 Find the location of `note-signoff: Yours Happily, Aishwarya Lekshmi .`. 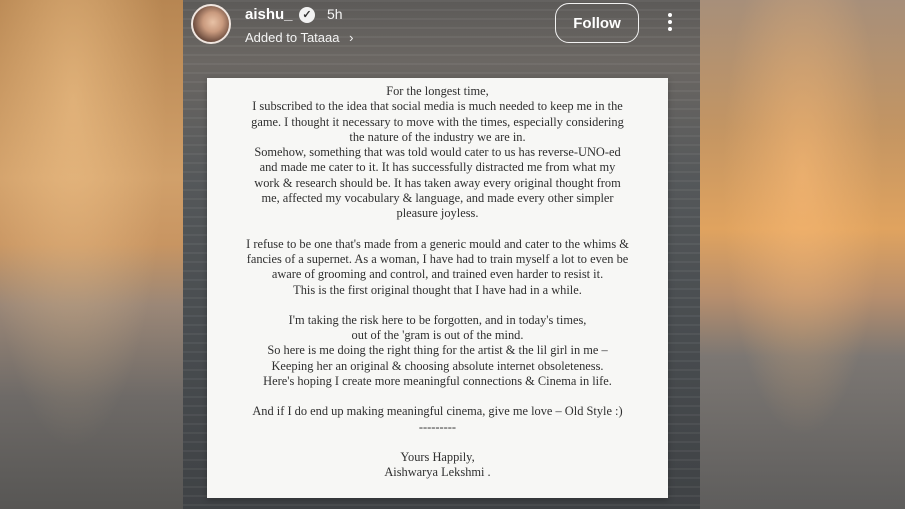

note-signoff: Yours Happily, Aishwarya Lekshmi . is located at coordinates (437, 465).